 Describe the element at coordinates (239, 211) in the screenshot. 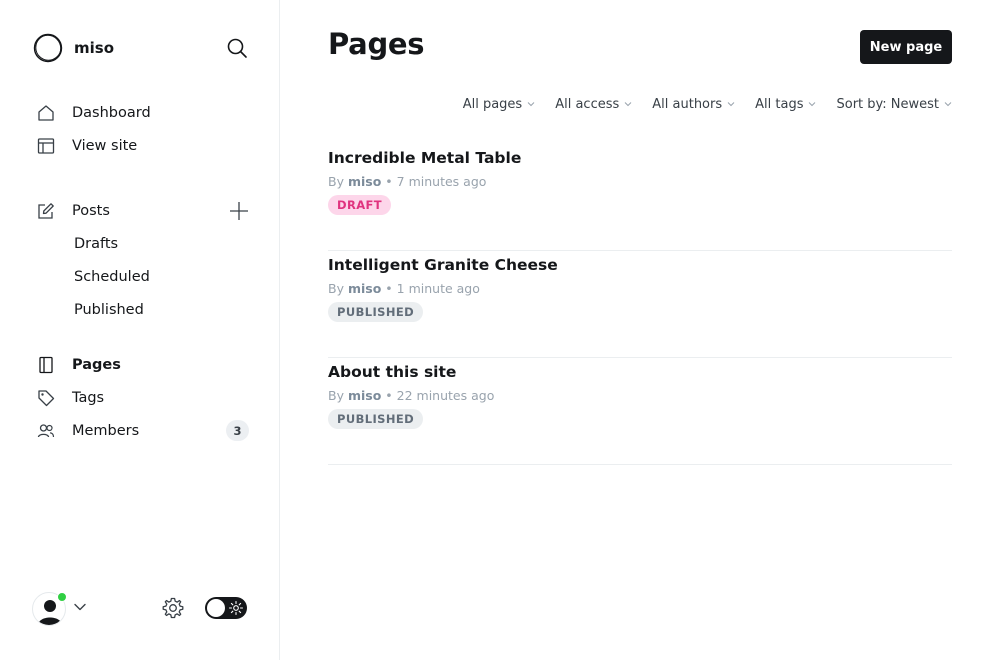

I see `plus-icon` at that location.